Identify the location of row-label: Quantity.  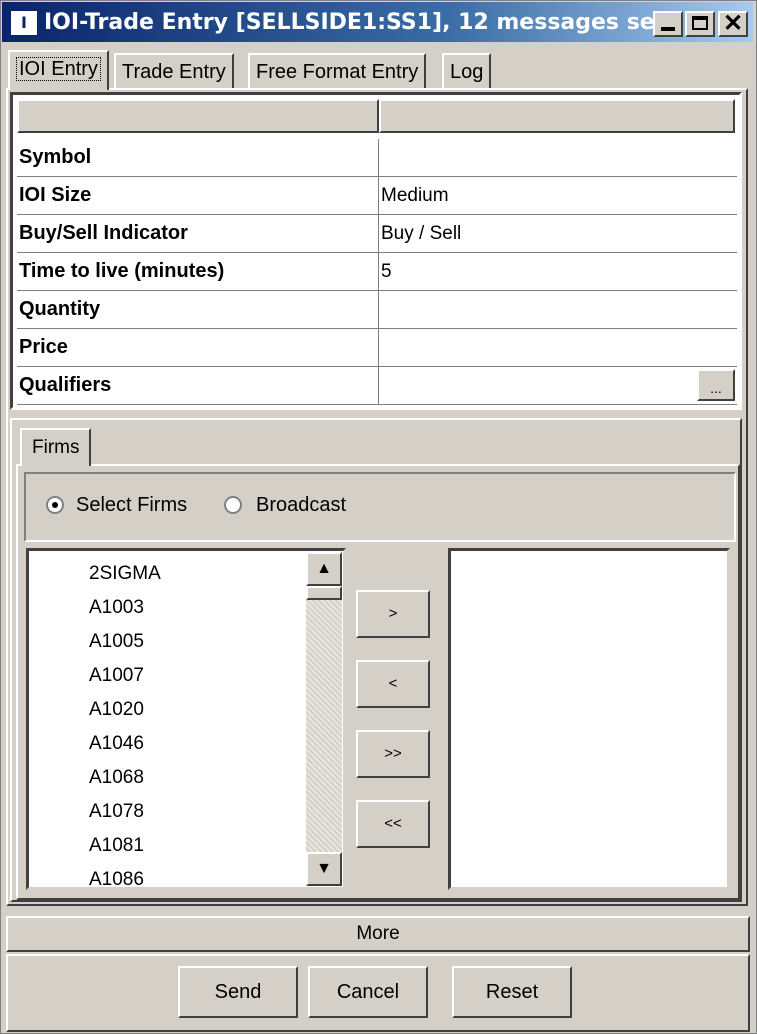
(198, 309).